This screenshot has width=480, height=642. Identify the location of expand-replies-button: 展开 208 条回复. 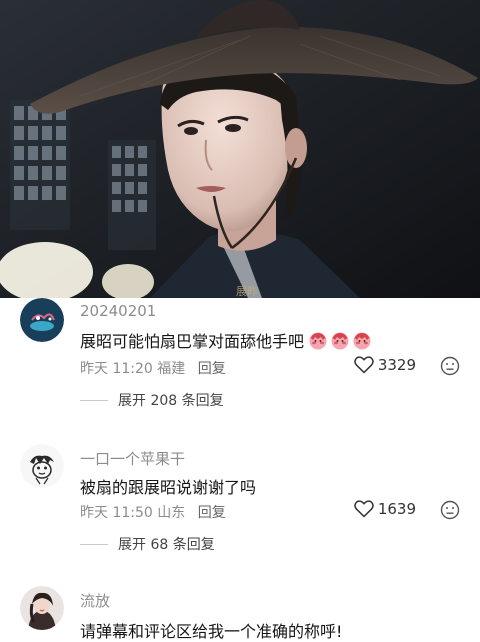
(152, 400).